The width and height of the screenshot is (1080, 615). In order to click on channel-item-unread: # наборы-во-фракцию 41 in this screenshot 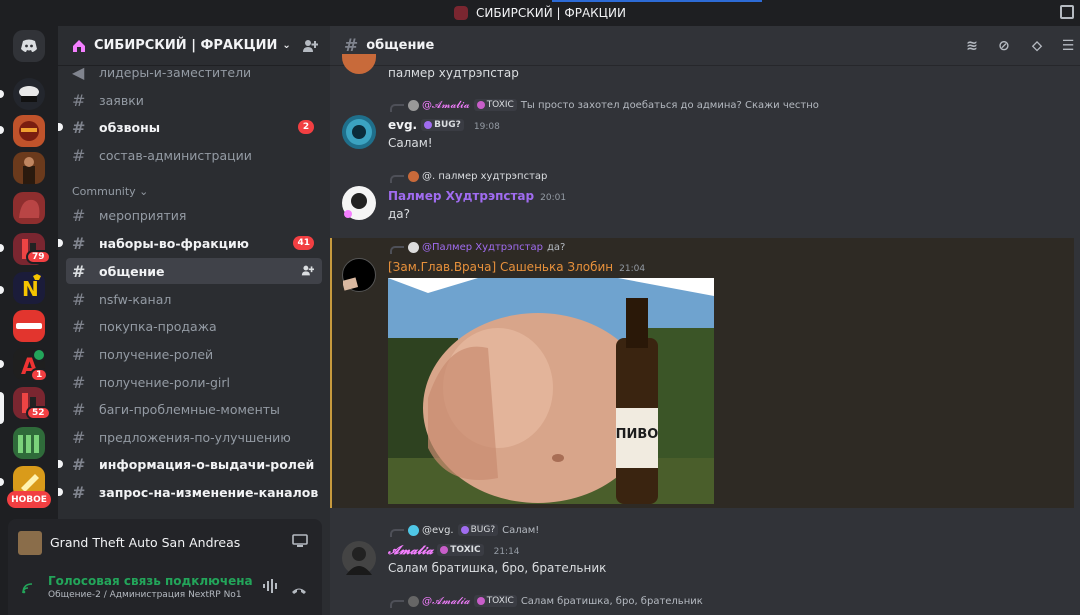, I will do `click(190, 243)`.